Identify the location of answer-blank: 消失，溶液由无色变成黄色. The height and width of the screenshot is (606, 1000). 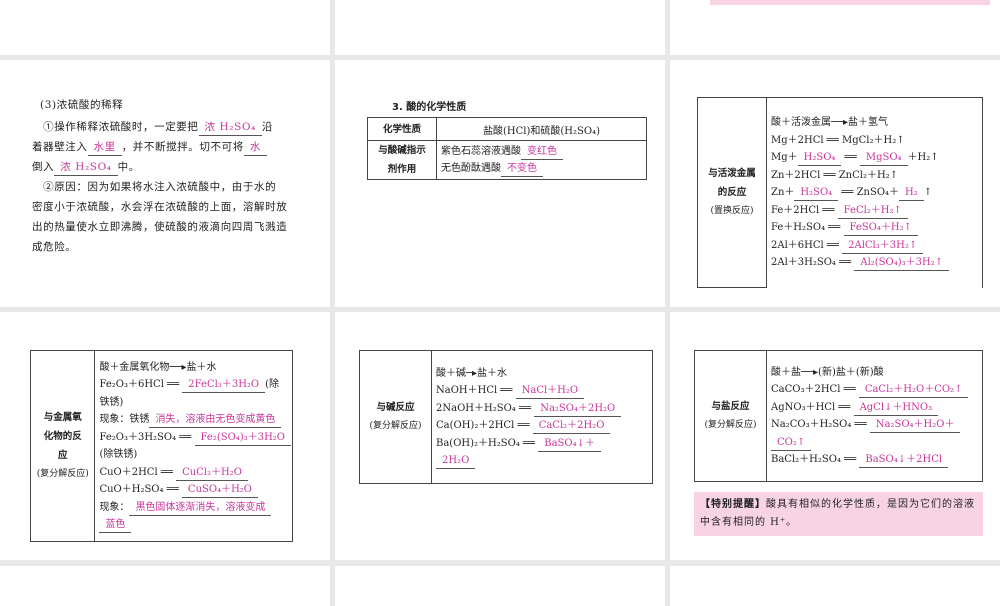
(215, 420).